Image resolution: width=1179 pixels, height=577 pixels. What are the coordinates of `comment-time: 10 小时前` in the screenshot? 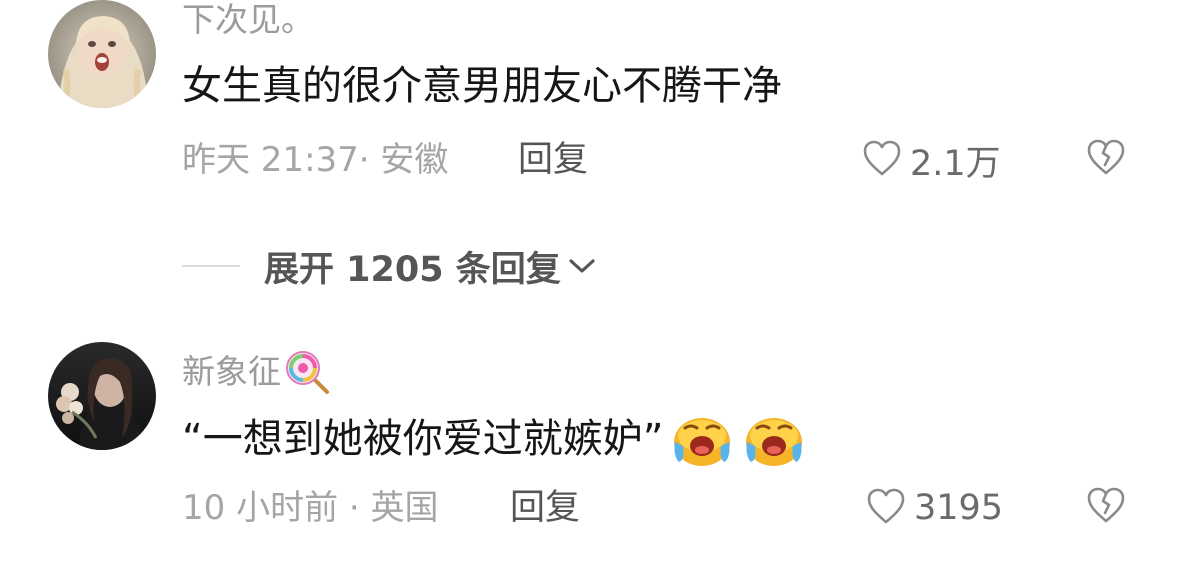 It's located at (260, 508).